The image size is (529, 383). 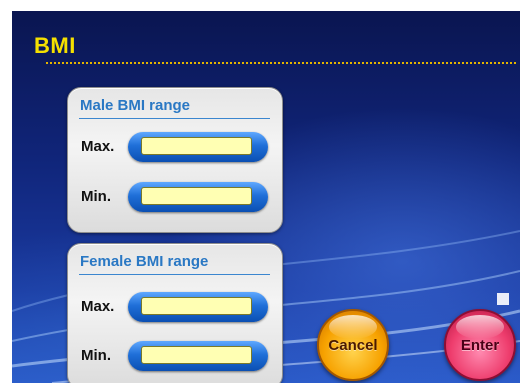 What do you see at coordinates (135, 105) in the screenshot?
I see `male-bmi-heading: Male BMI range` at bounding box center [135, 105].